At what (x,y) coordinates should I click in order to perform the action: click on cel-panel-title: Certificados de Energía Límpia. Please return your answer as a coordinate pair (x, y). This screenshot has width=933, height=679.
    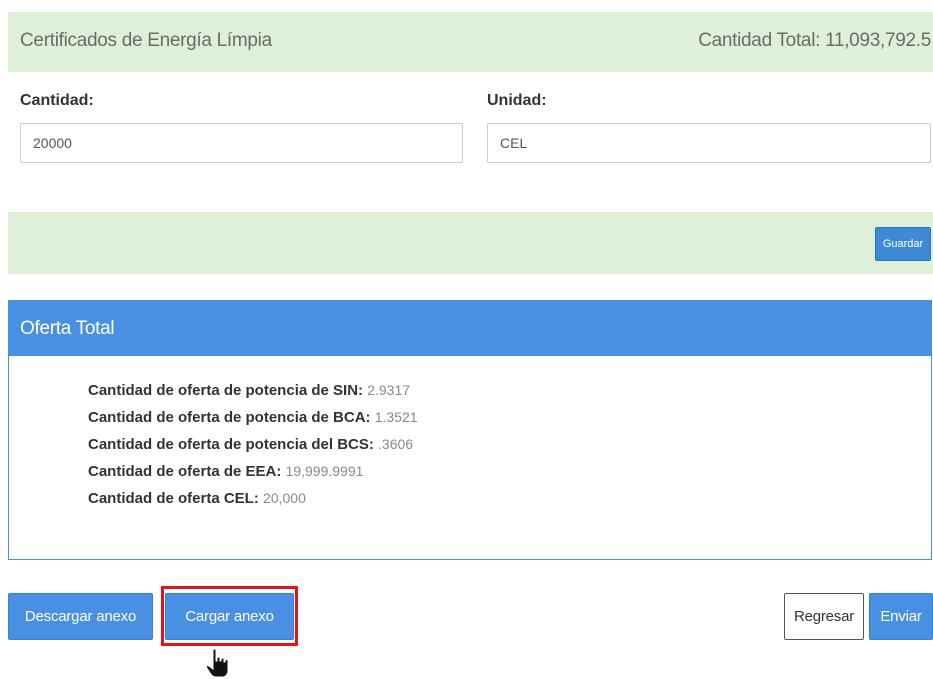
    Looking at the image, I should click on (146, 40).